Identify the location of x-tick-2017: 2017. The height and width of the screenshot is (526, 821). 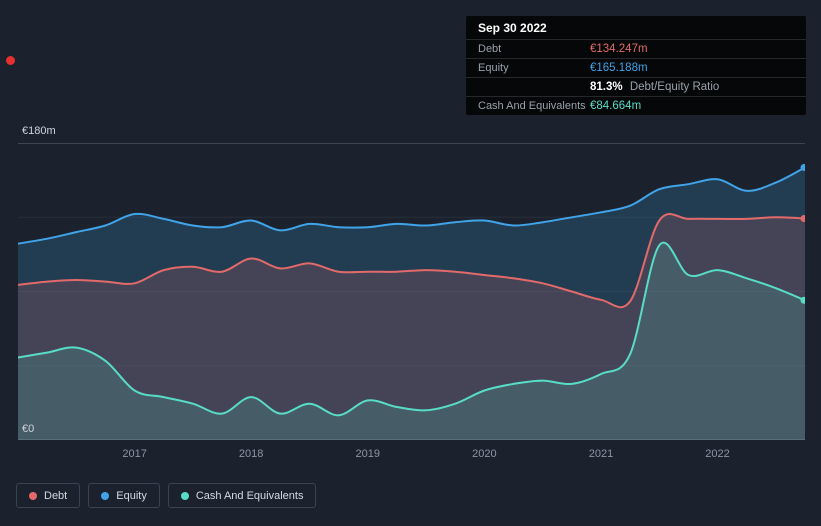
(134, 454).